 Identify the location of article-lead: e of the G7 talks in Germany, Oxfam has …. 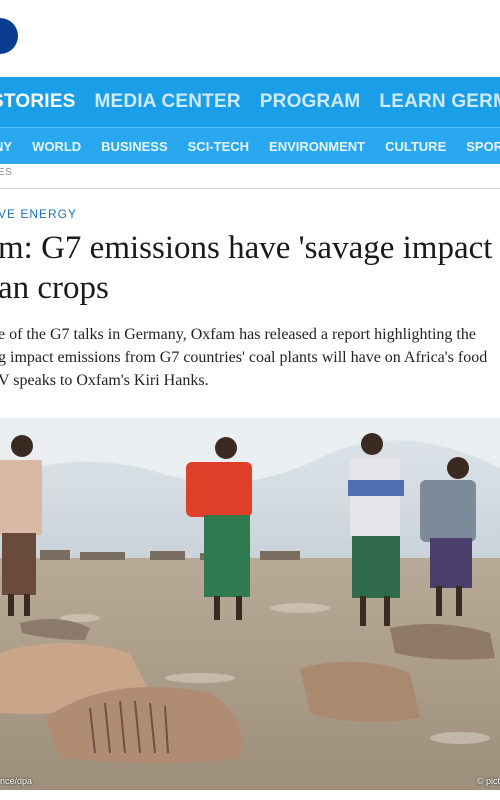
(250, 357).